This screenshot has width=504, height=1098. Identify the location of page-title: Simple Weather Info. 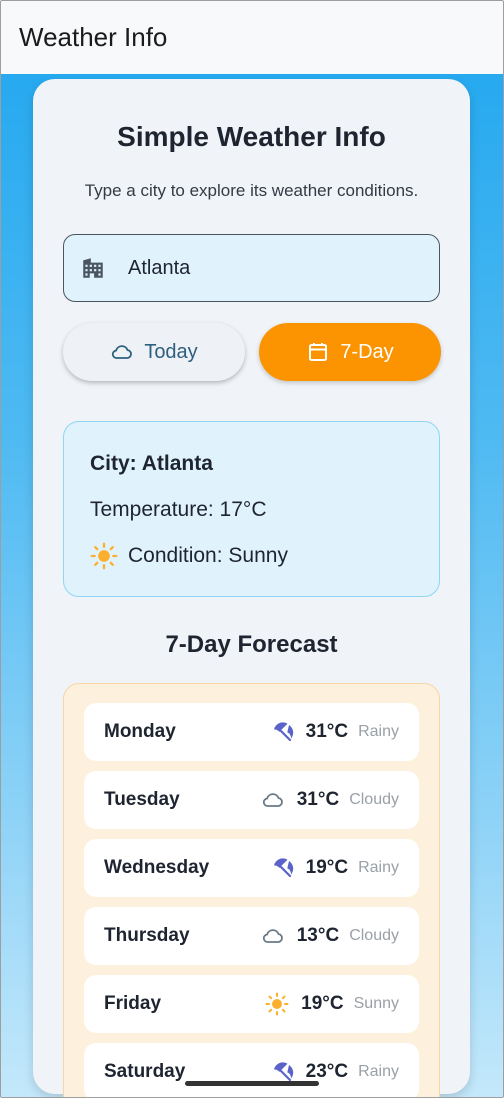
(251, 136).